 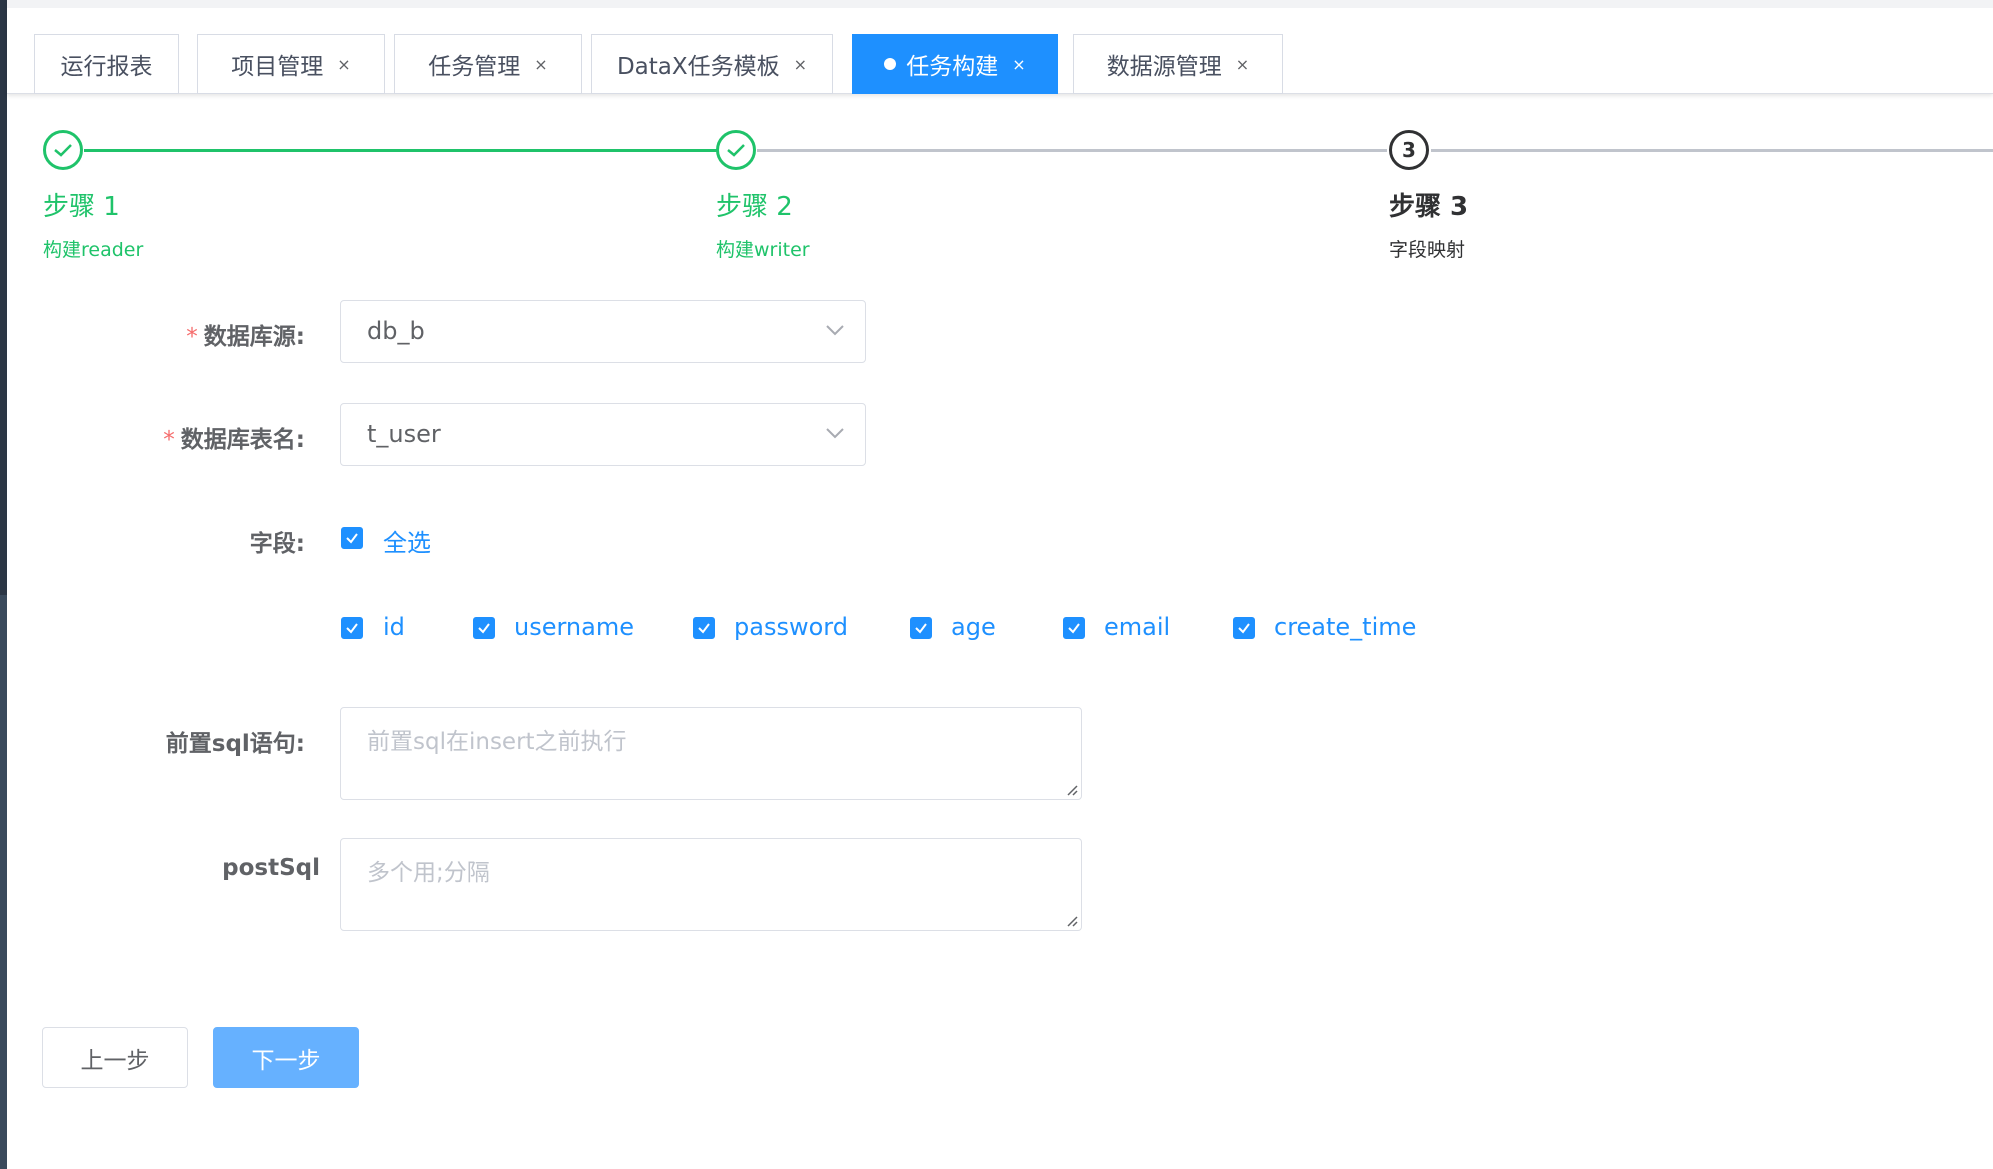 What do you see at coordinates (81, 207) in the screenshot?
I see `step-1-title: 步骤 1` at bounding box center [81, 207].